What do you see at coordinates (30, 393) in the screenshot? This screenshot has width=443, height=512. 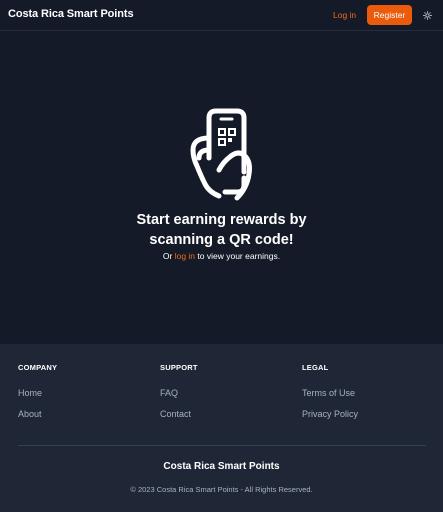 I see `footer-link-home: Home` at bounding box center [30, 393].